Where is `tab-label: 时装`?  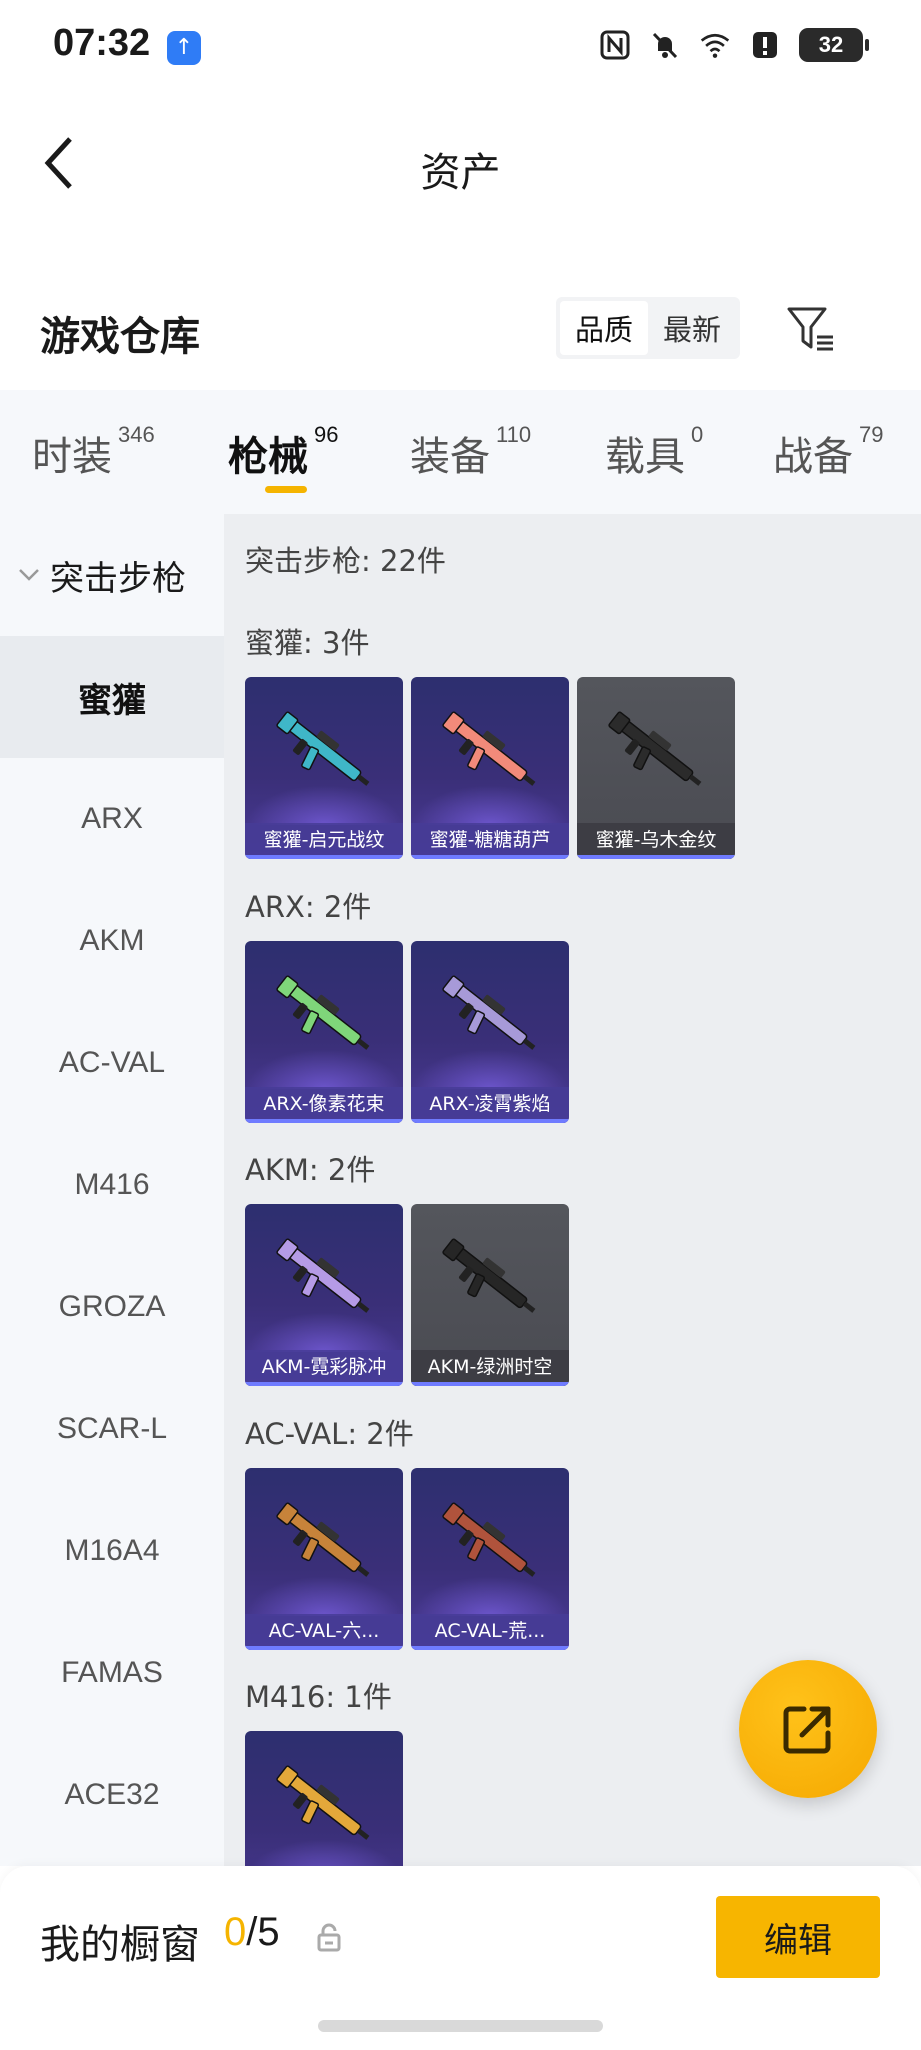 tab-label: 时装 is located at coordinates (72, 457).